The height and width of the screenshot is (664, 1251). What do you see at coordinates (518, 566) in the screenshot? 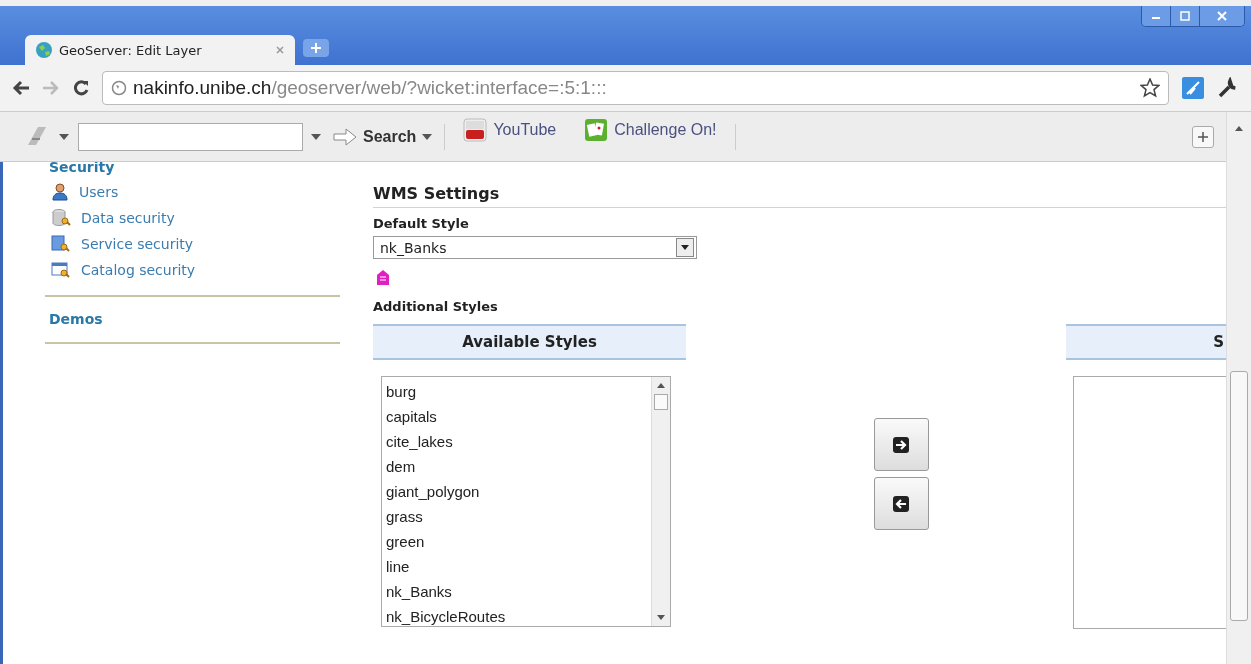
I see `list-option: line` at bounding box center [518, 566].